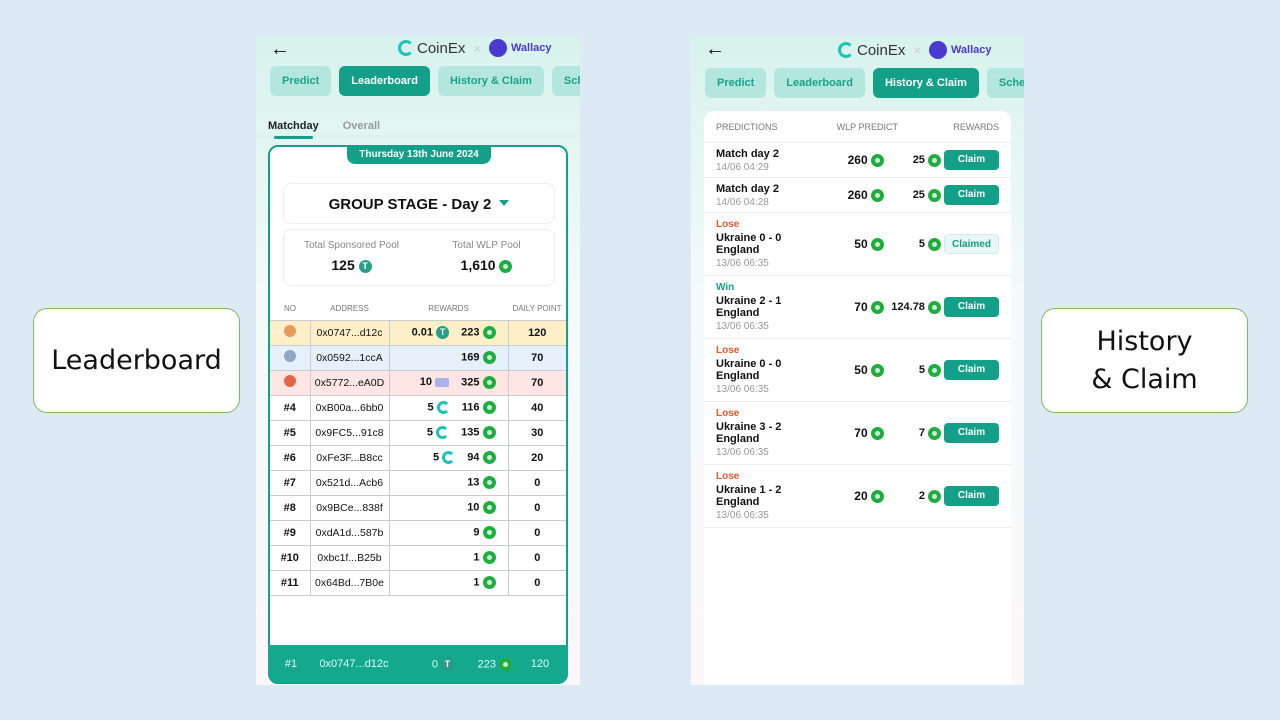  I want to click on address: 0x521d...Acb6, so click(349, 482).